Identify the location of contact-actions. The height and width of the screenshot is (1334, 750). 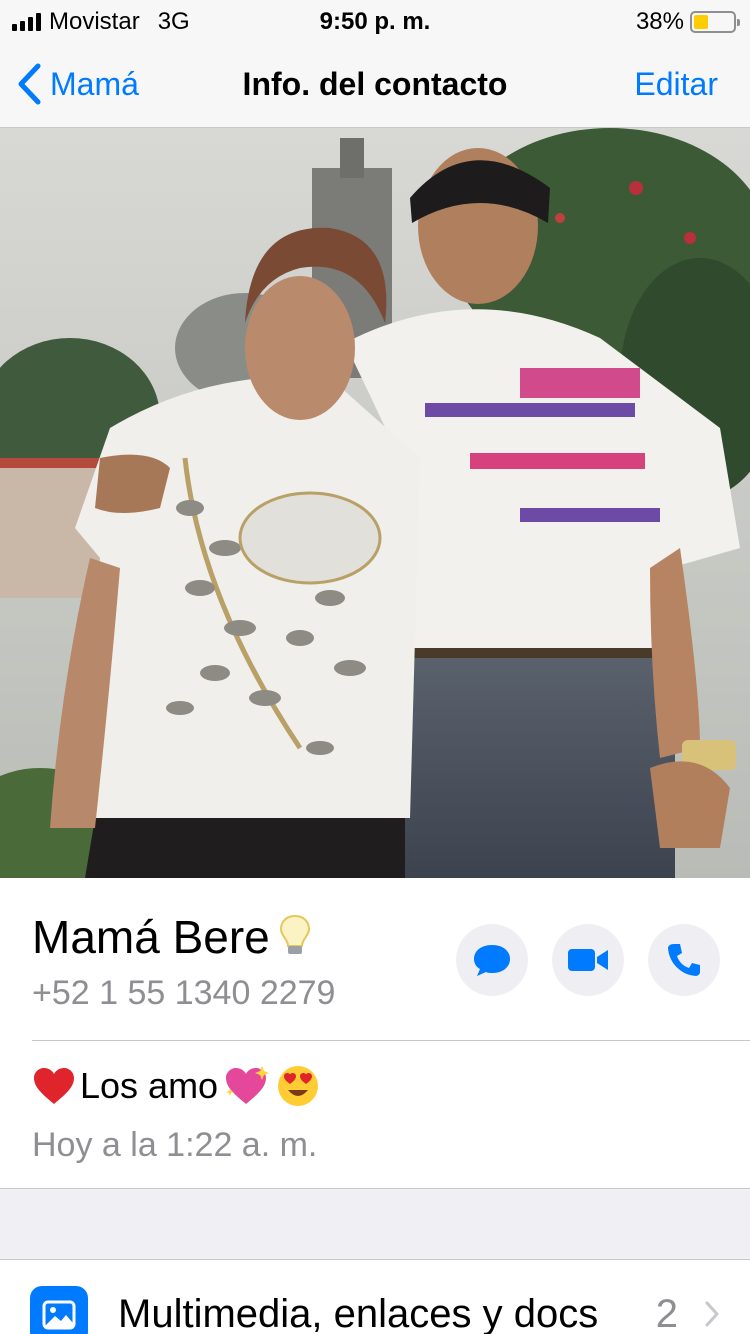
(588, 960).